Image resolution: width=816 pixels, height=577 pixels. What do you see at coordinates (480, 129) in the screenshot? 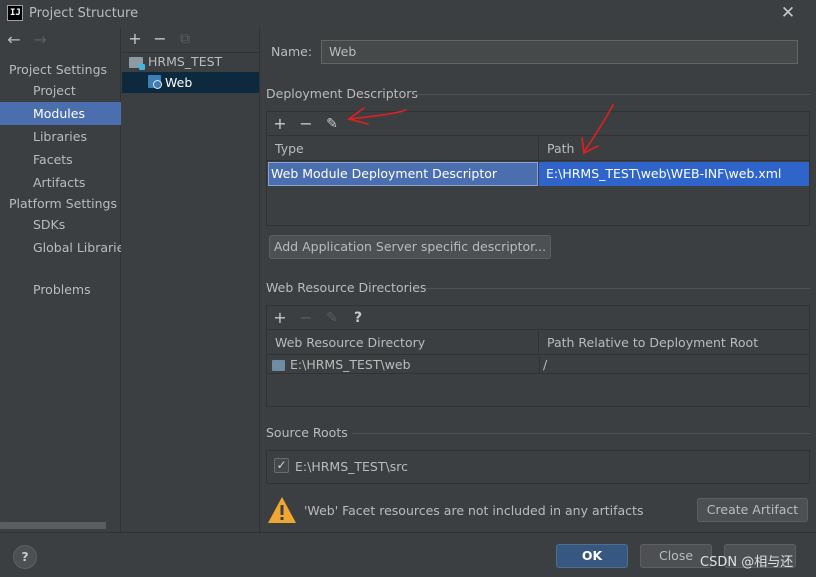
I see `annotation-arrows` at bounding box center [480, 129].